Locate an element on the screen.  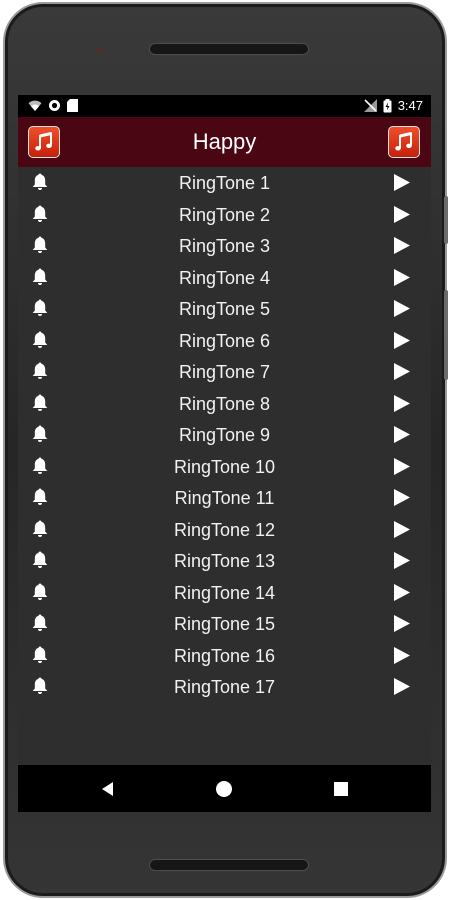
navigation-bar is located at coordinates (224, 788).